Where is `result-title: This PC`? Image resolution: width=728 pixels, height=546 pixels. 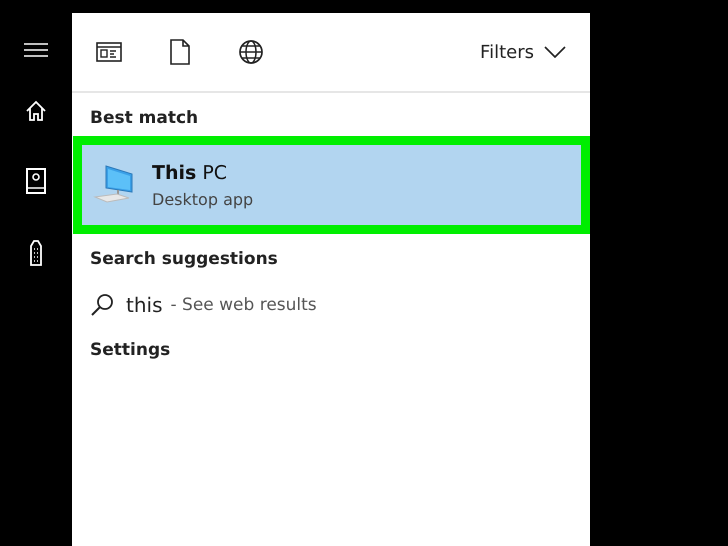 result-title: This PC is located at coordinates (190, 173).